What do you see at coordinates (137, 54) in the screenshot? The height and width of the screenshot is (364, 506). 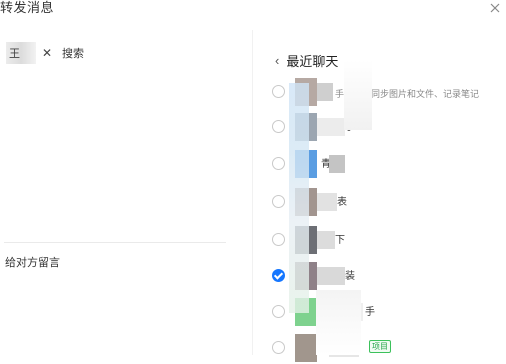 I see `search-input` at bounding box center [137, 54].